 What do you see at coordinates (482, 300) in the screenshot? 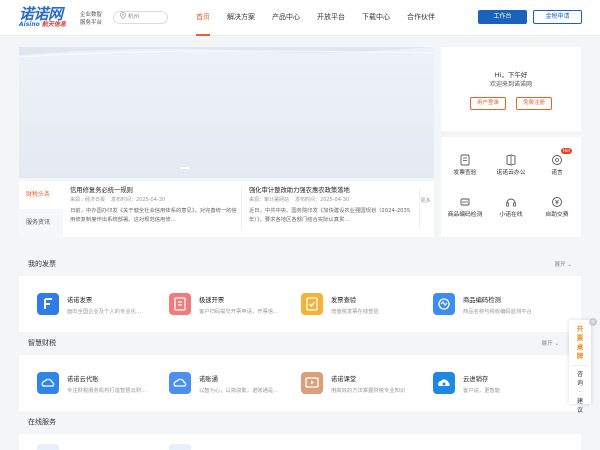
I see `card-title: 商品编码检测` at bounding box center [482, 300].